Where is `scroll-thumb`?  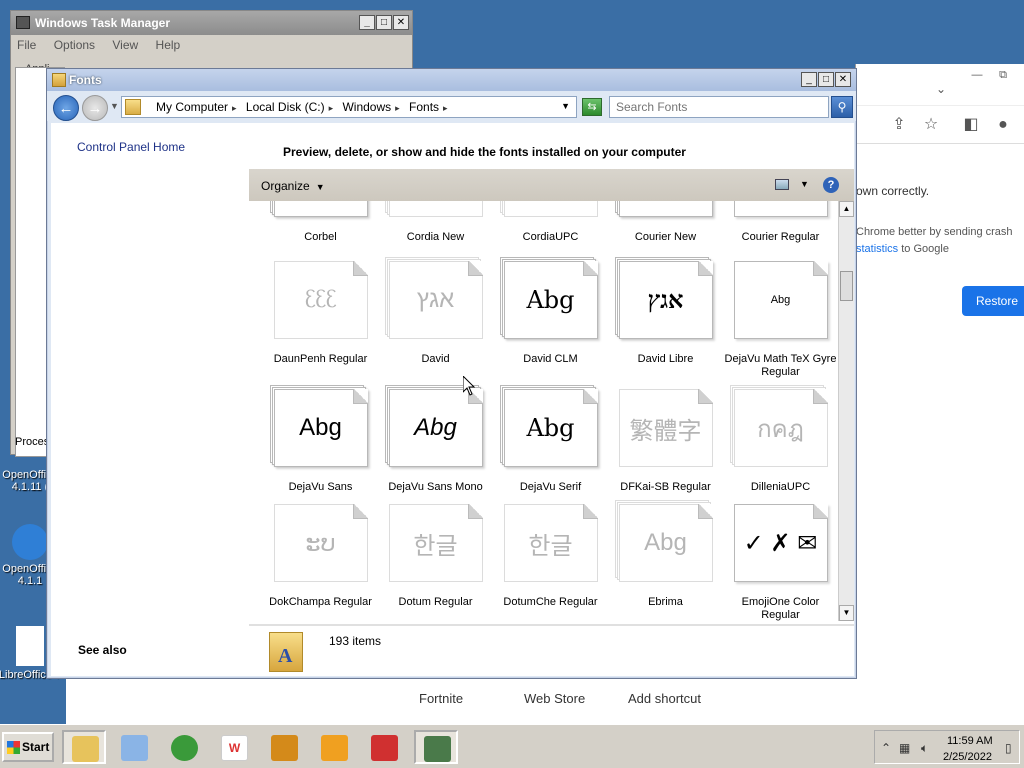 scroll-thumb is located at coordinates (846, 286).